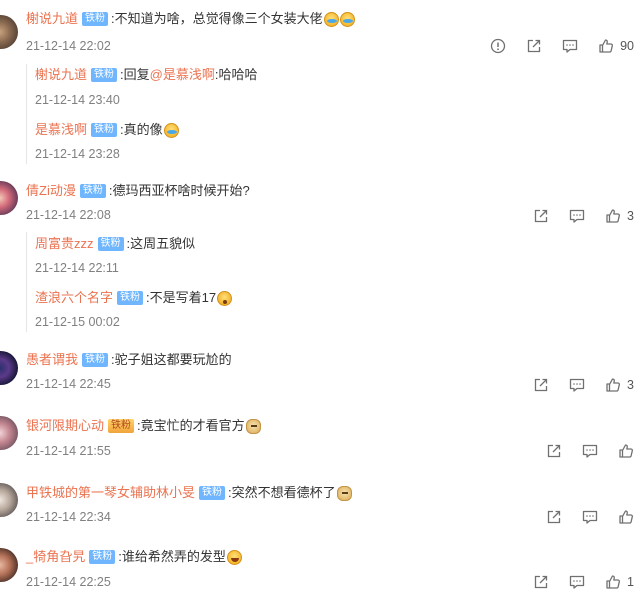 This screenshot has width=640, height=595. Describe the element at coordinates (236, 74) in the screenshot. I see `reply-text: :哈哈哈` at that location.